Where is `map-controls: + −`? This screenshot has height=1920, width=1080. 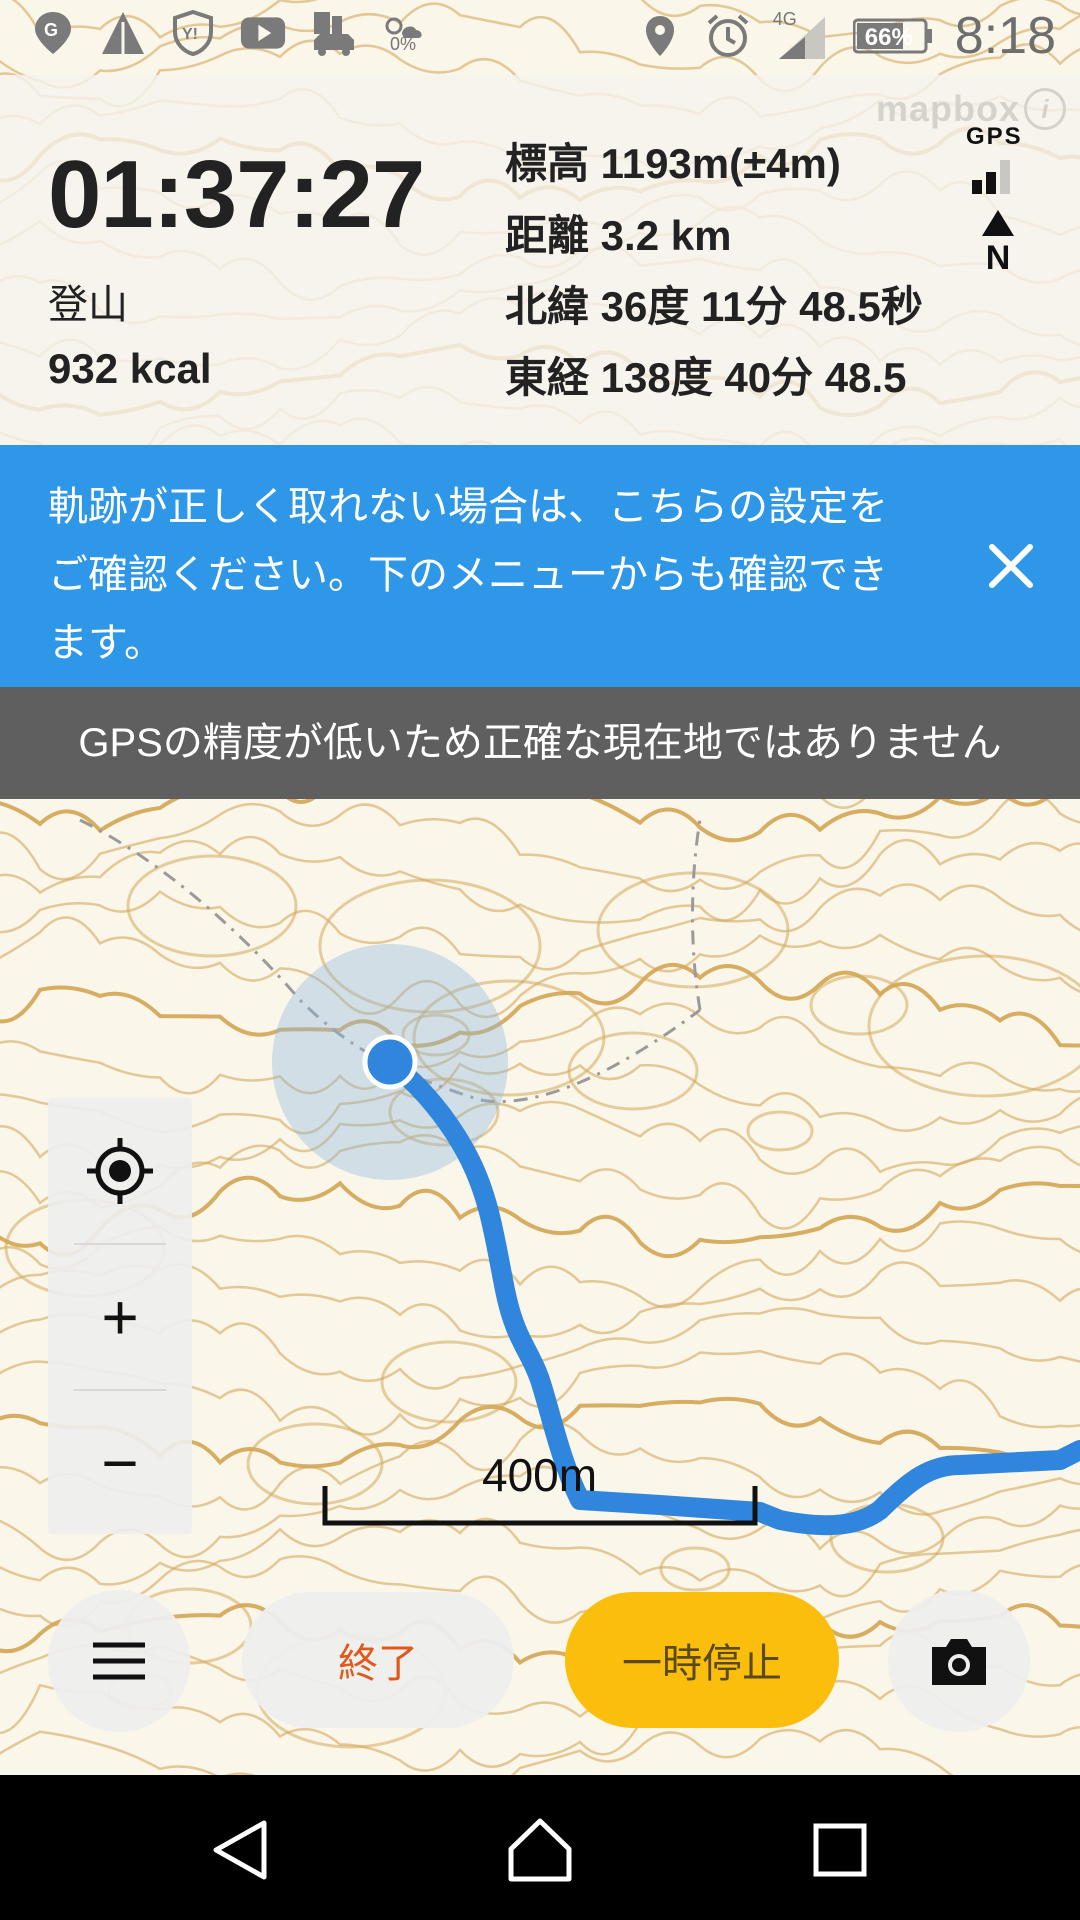 map-controls: + − is located at coordinates (120, 1316).